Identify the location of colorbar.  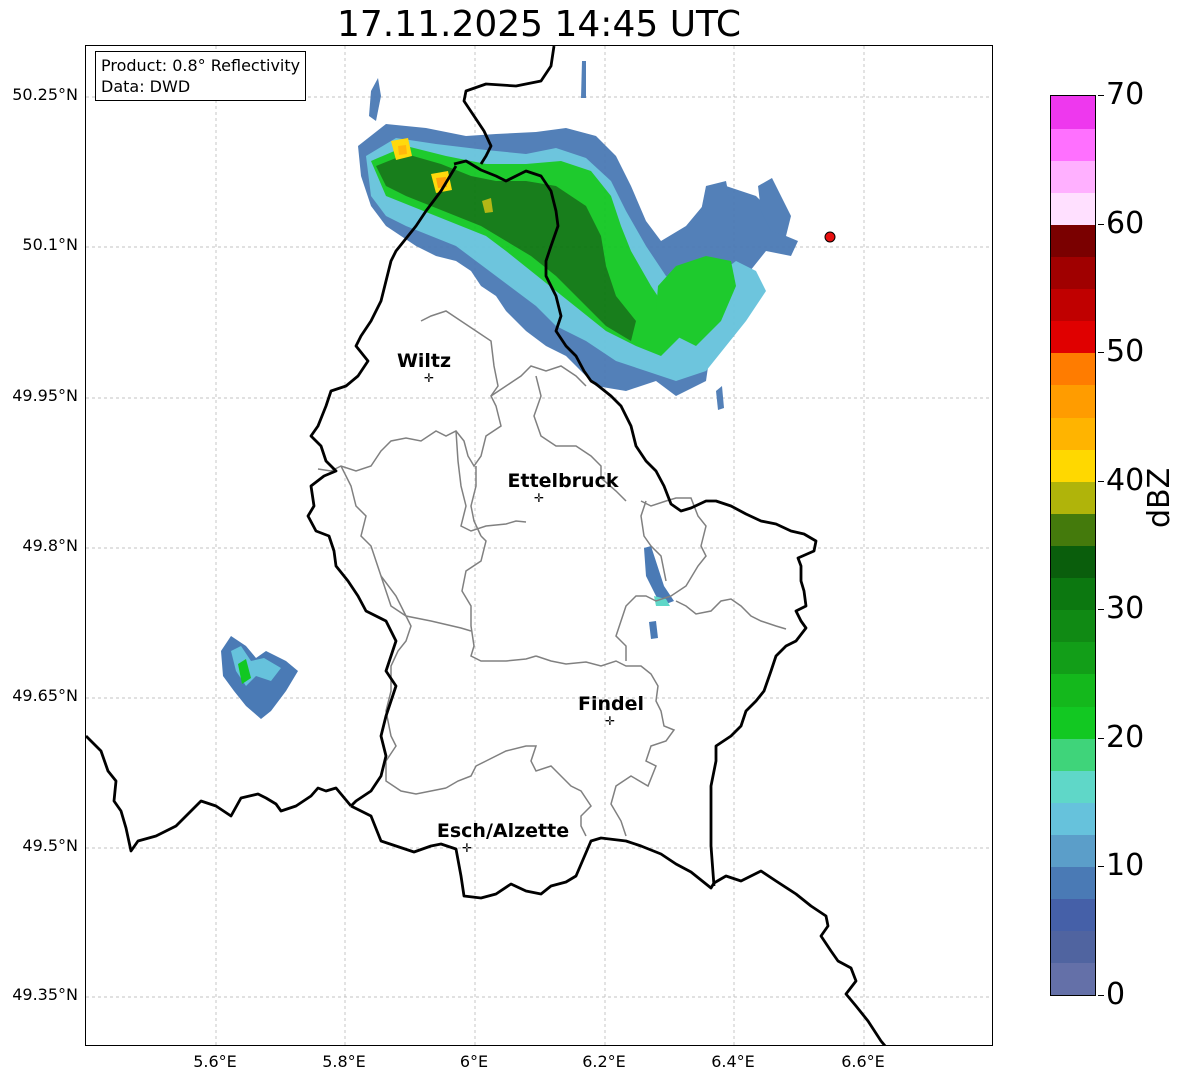
(1073, 545).